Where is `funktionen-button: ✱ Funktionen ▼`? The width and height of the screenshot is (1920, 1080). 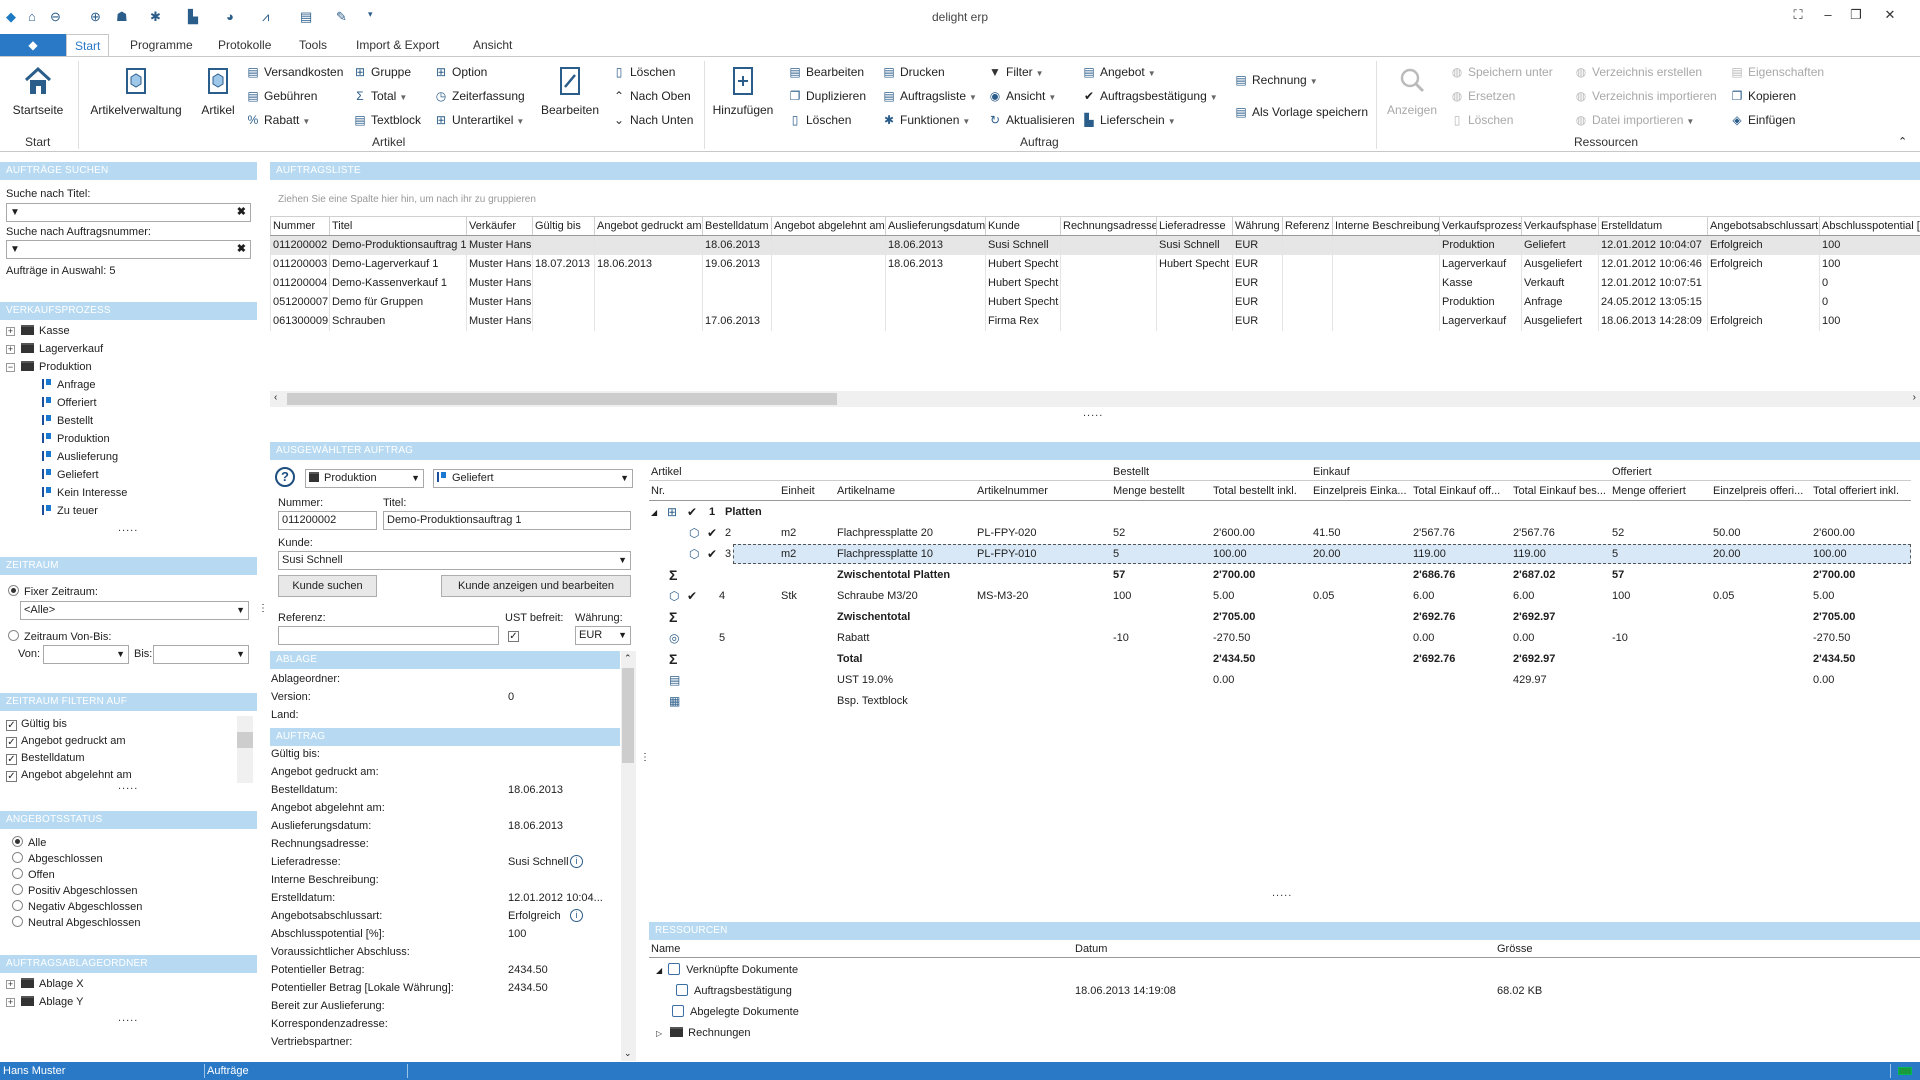 funktionen-button: ✱ Funktionen ▼ is located at coordinates (926, 120).